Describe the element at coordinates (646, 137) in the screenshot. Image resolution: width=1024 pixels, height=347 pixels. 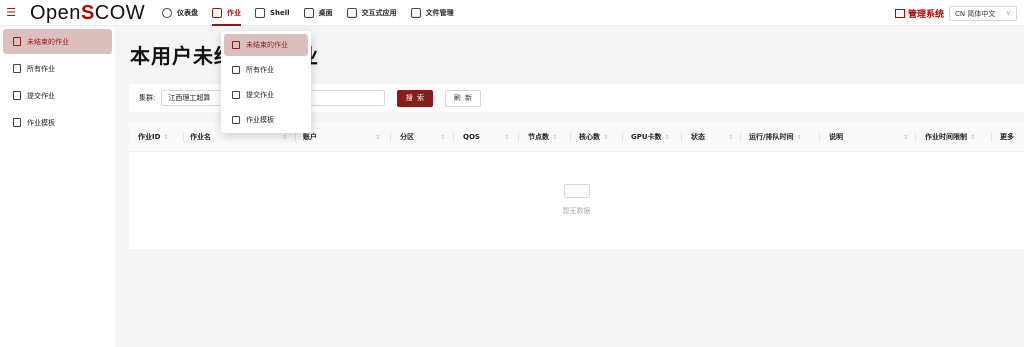
I see `column-label: GPU卡数` at that location.